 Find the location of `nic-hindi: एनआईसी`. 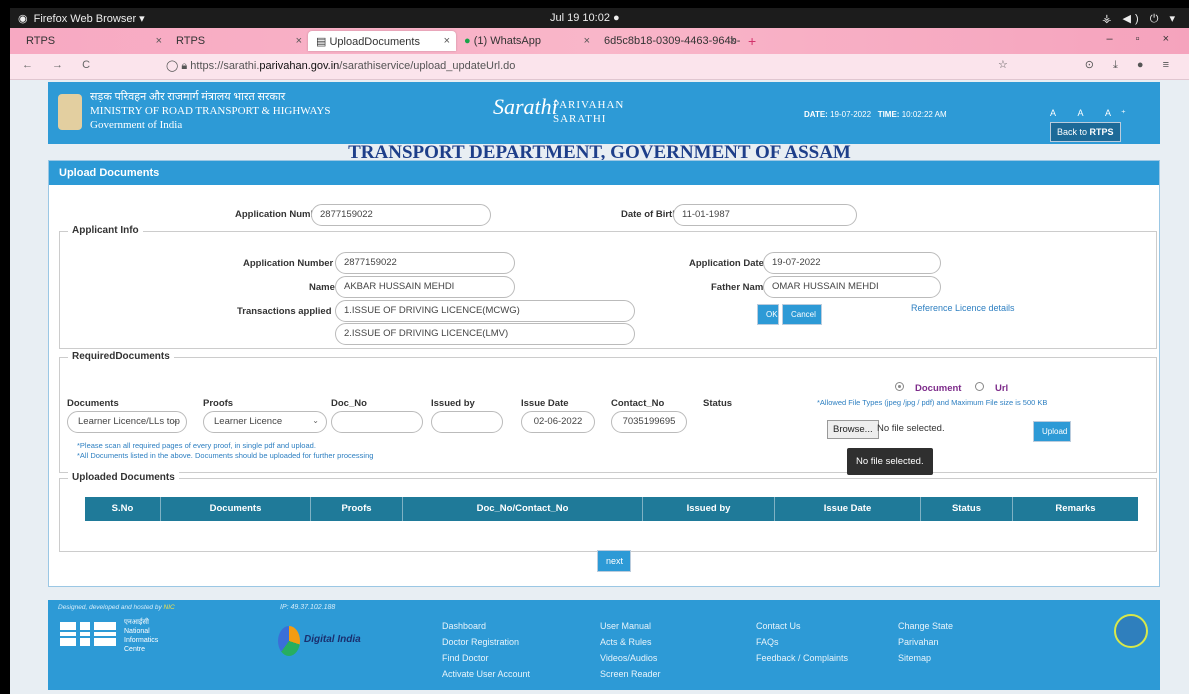

nic-hindi: एनआईसी is located at coordinates (136, 622).